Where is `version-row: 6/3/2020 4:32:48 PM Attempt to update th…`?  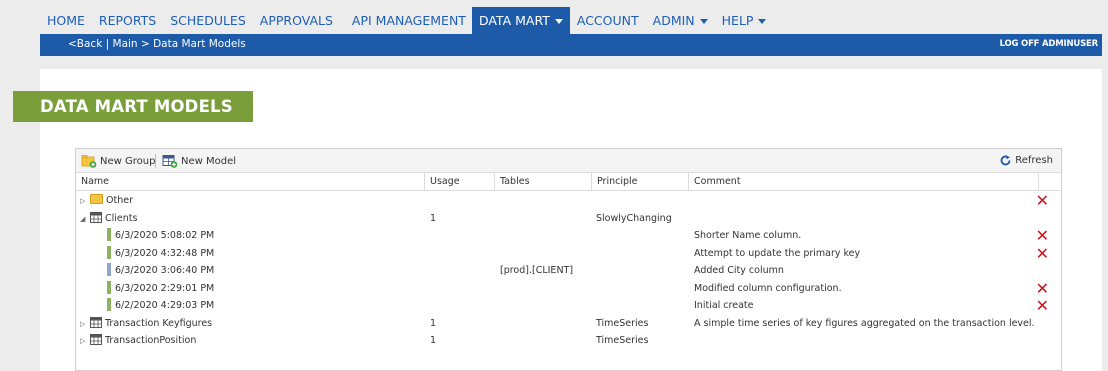 version-row: 6/3/2020 4:32:48 PM Attempt to update th… is located at coordinates (568, 254).